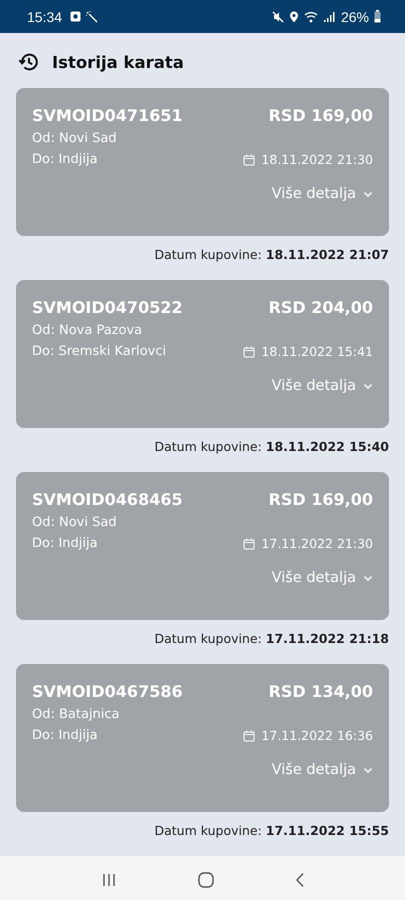 This screenshot has width=405, height=900. Describe the element at coordinates (76, 16) in the screenshot. I see `photo-icon` at that location.